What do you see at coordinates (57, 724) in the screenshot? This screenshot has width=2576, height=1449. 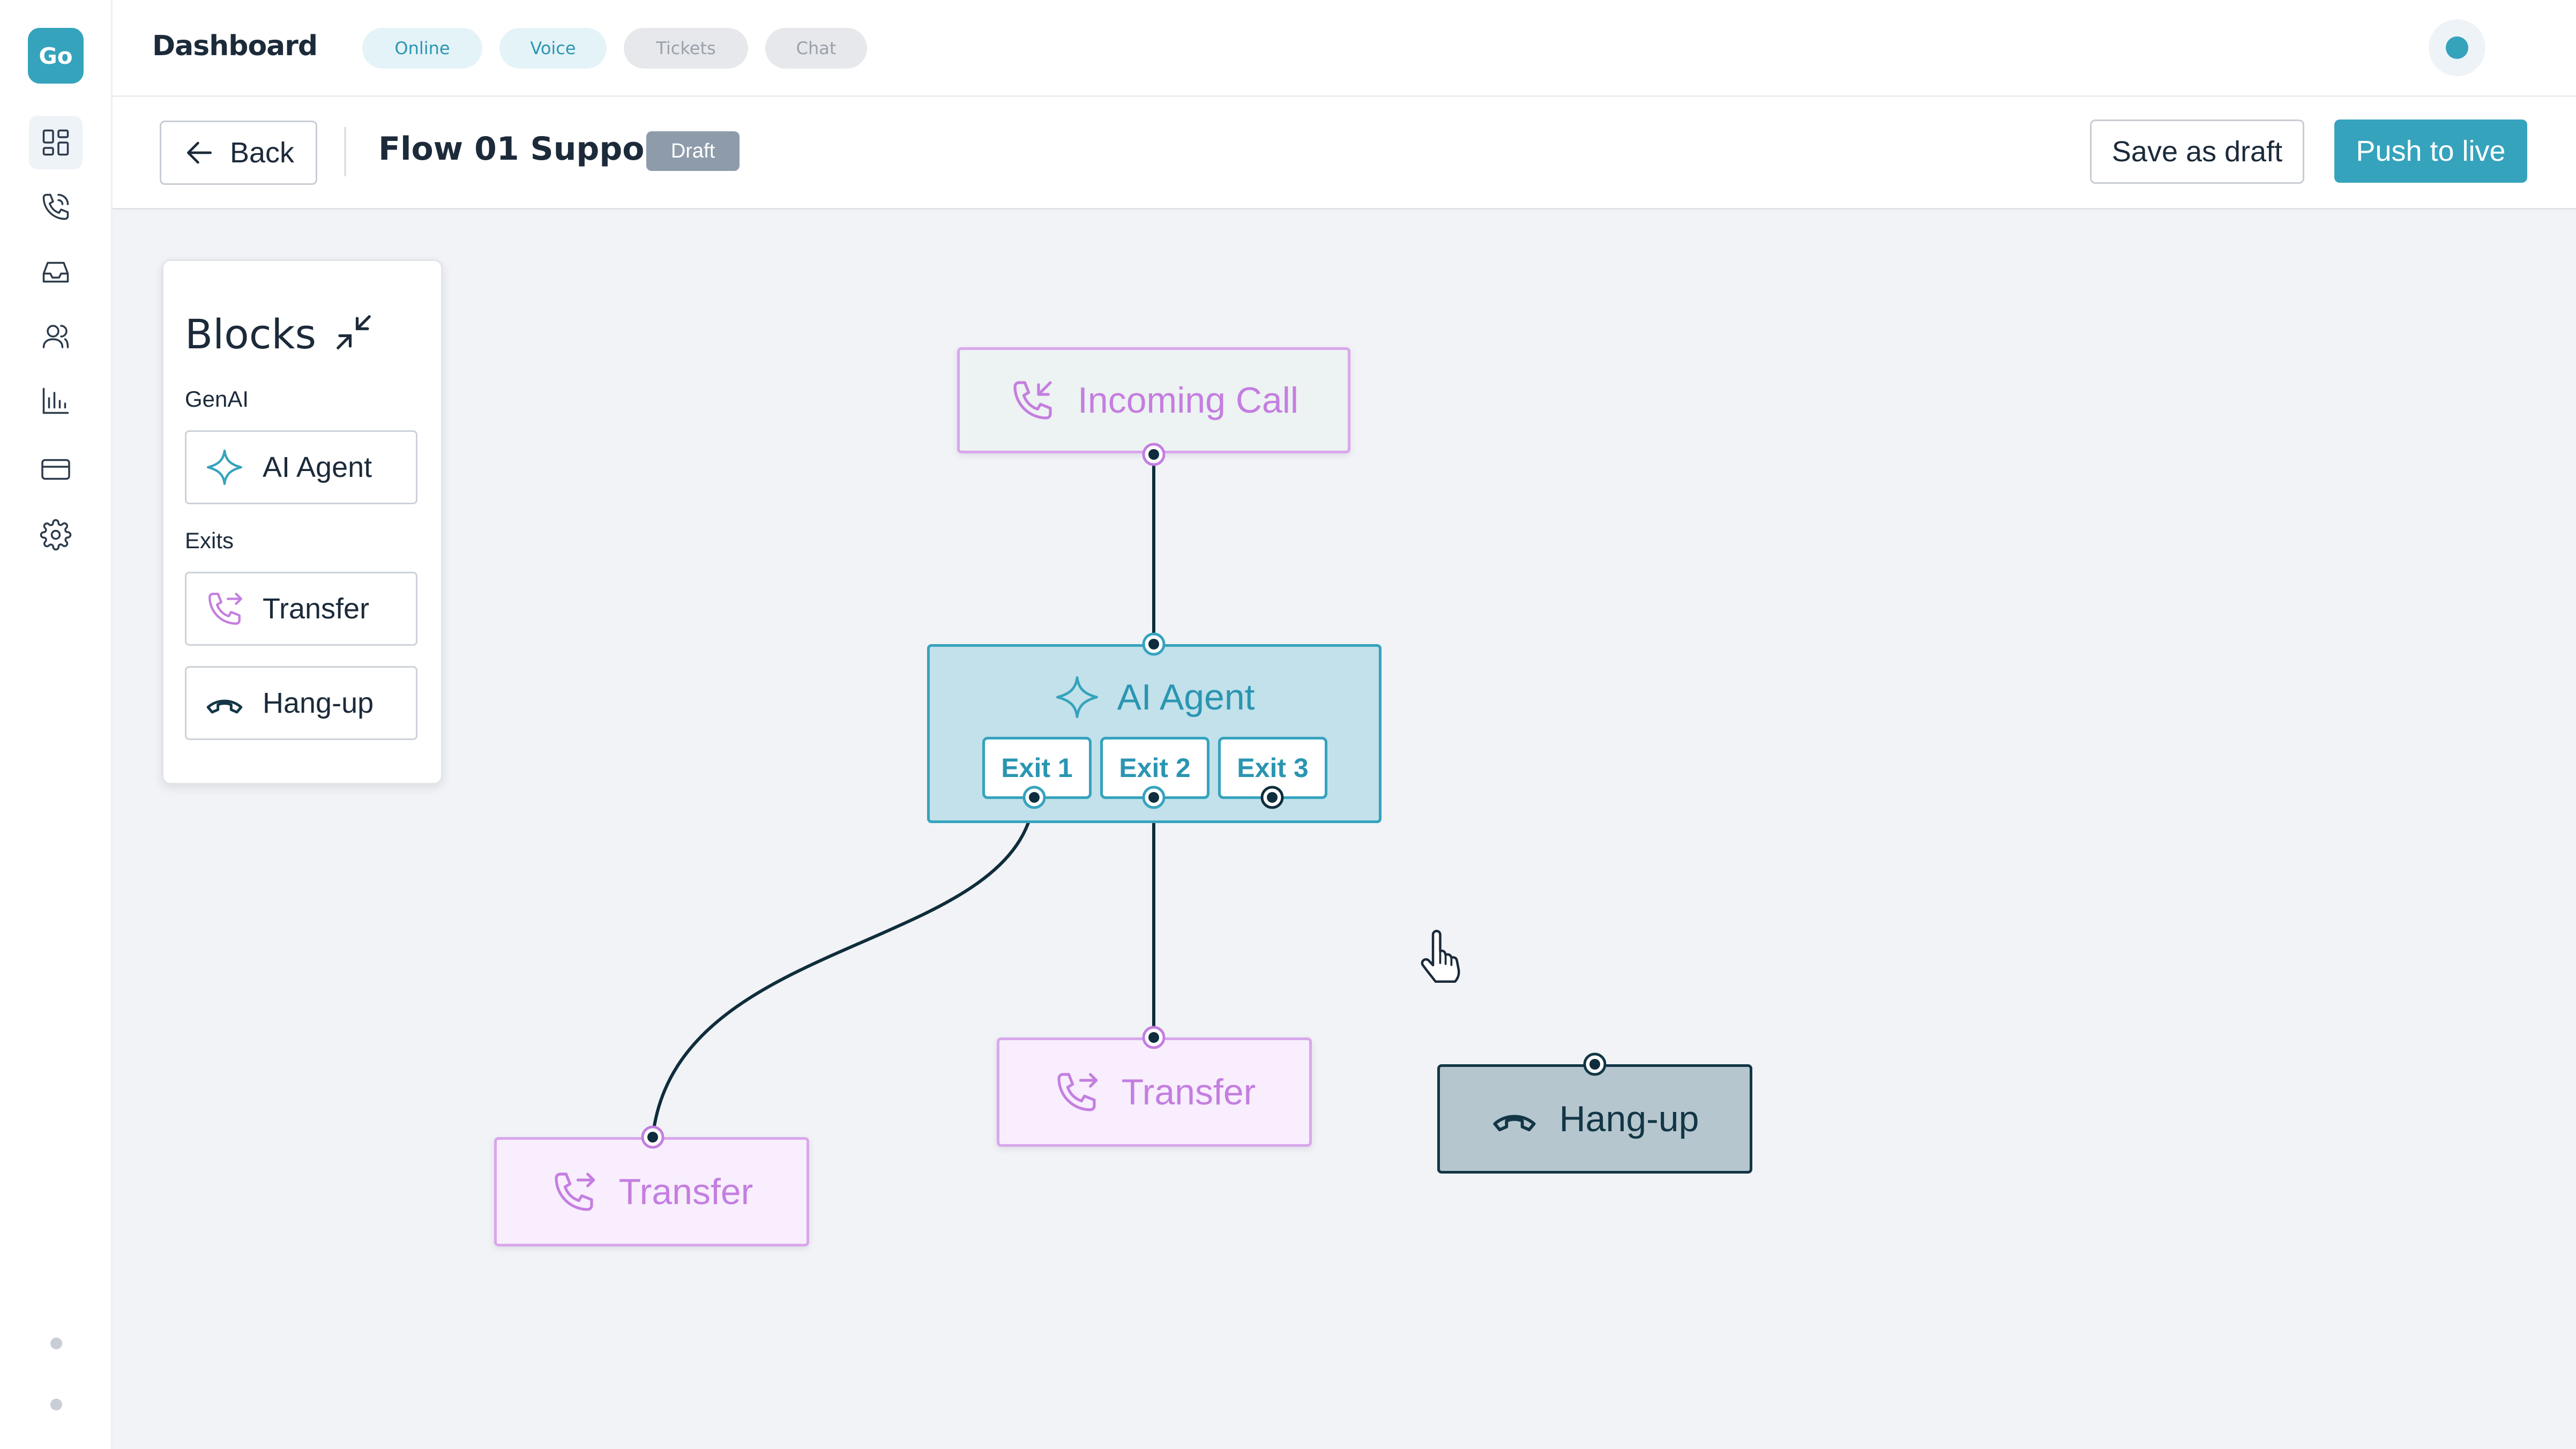 I see `left-nav-rail: Go` at bounding box center [57, 724].